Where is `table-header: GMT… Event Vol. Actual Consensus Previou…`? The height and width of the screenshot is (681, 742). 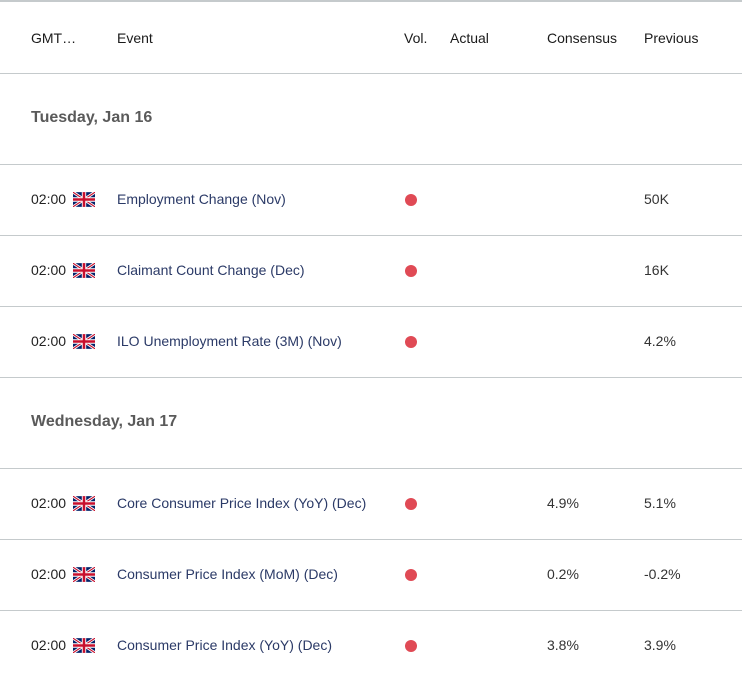 table-header: GMT… Event Vol. Actual Consensus Previou… is located at coordinates (371, 38).